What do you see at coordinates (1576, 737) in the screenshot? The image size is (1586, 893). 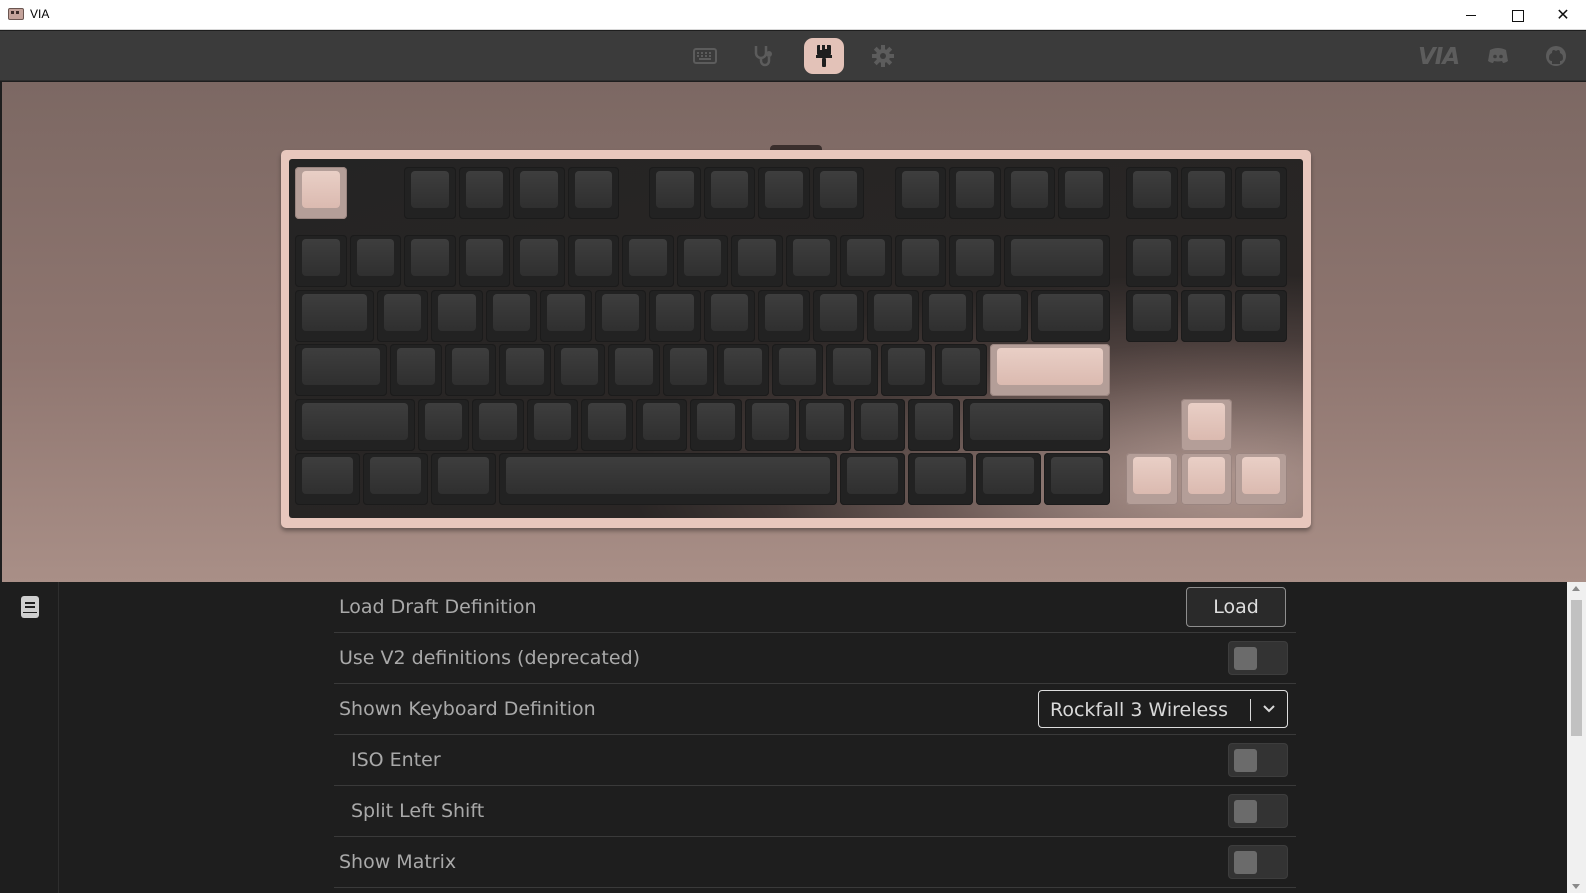 I see `scrollbar` at bounding box center [1576, 737].